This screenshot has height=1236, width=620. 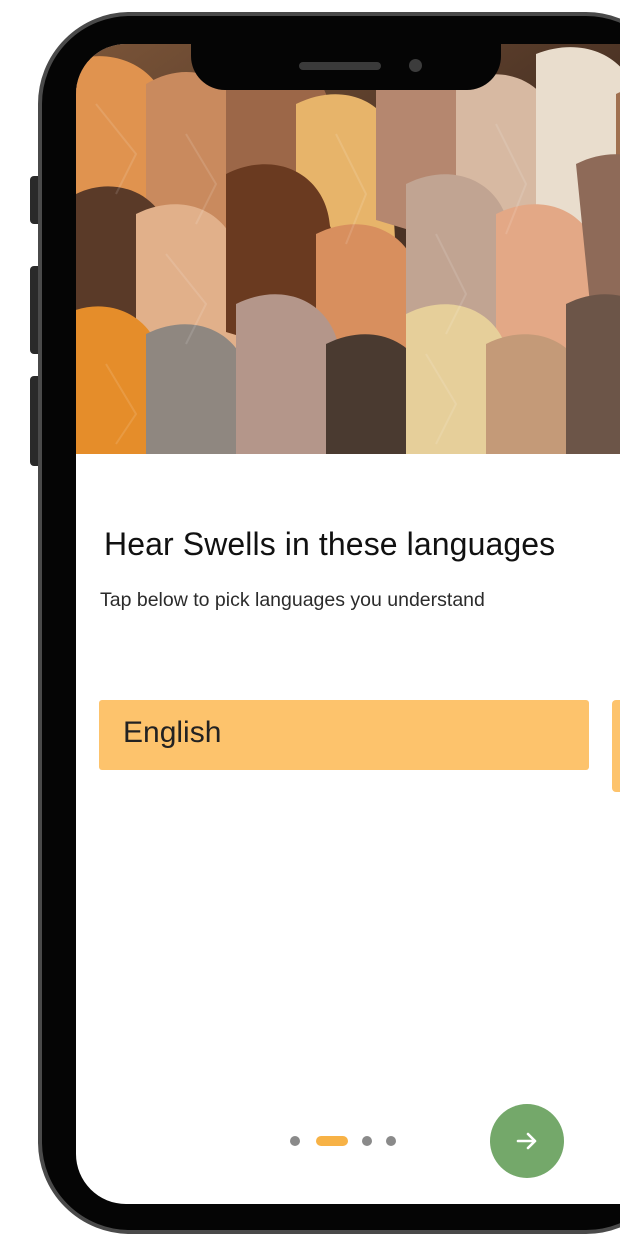 What do you see at coordinates (415, 65) in the screenshot?
I see `front-camera` at bounding box center [415, 65].